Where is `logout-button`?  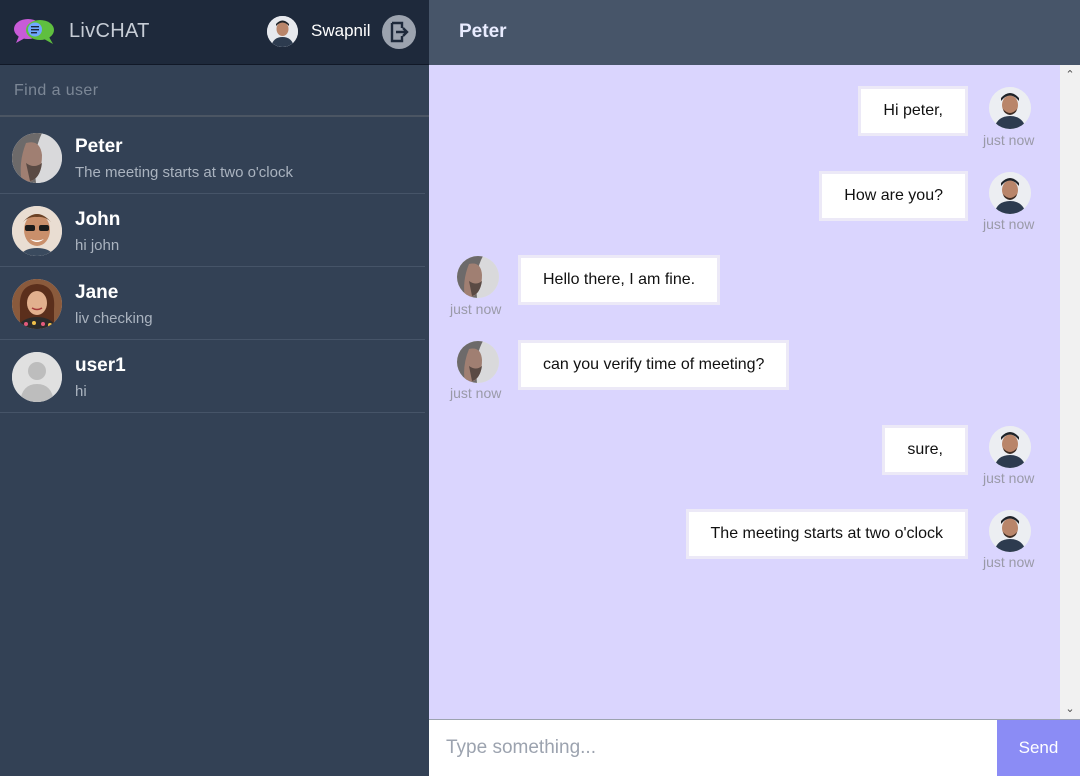
logout-button is located at coordinates (399, 32).